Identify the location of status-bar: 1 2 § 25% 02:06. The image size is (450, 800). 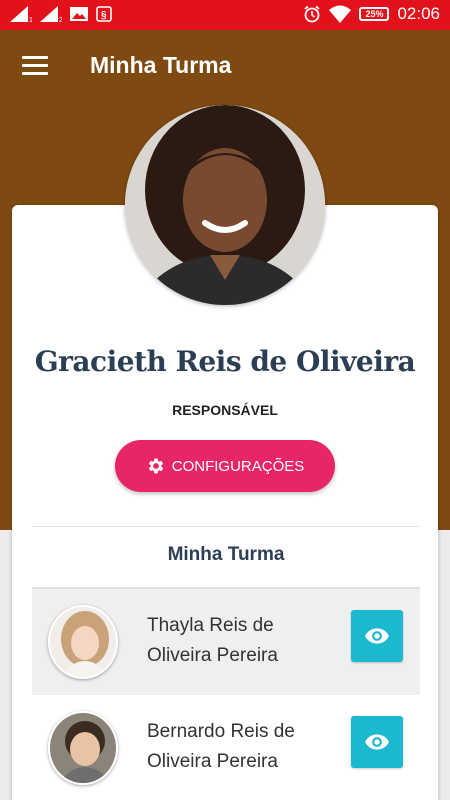
(225, 15).